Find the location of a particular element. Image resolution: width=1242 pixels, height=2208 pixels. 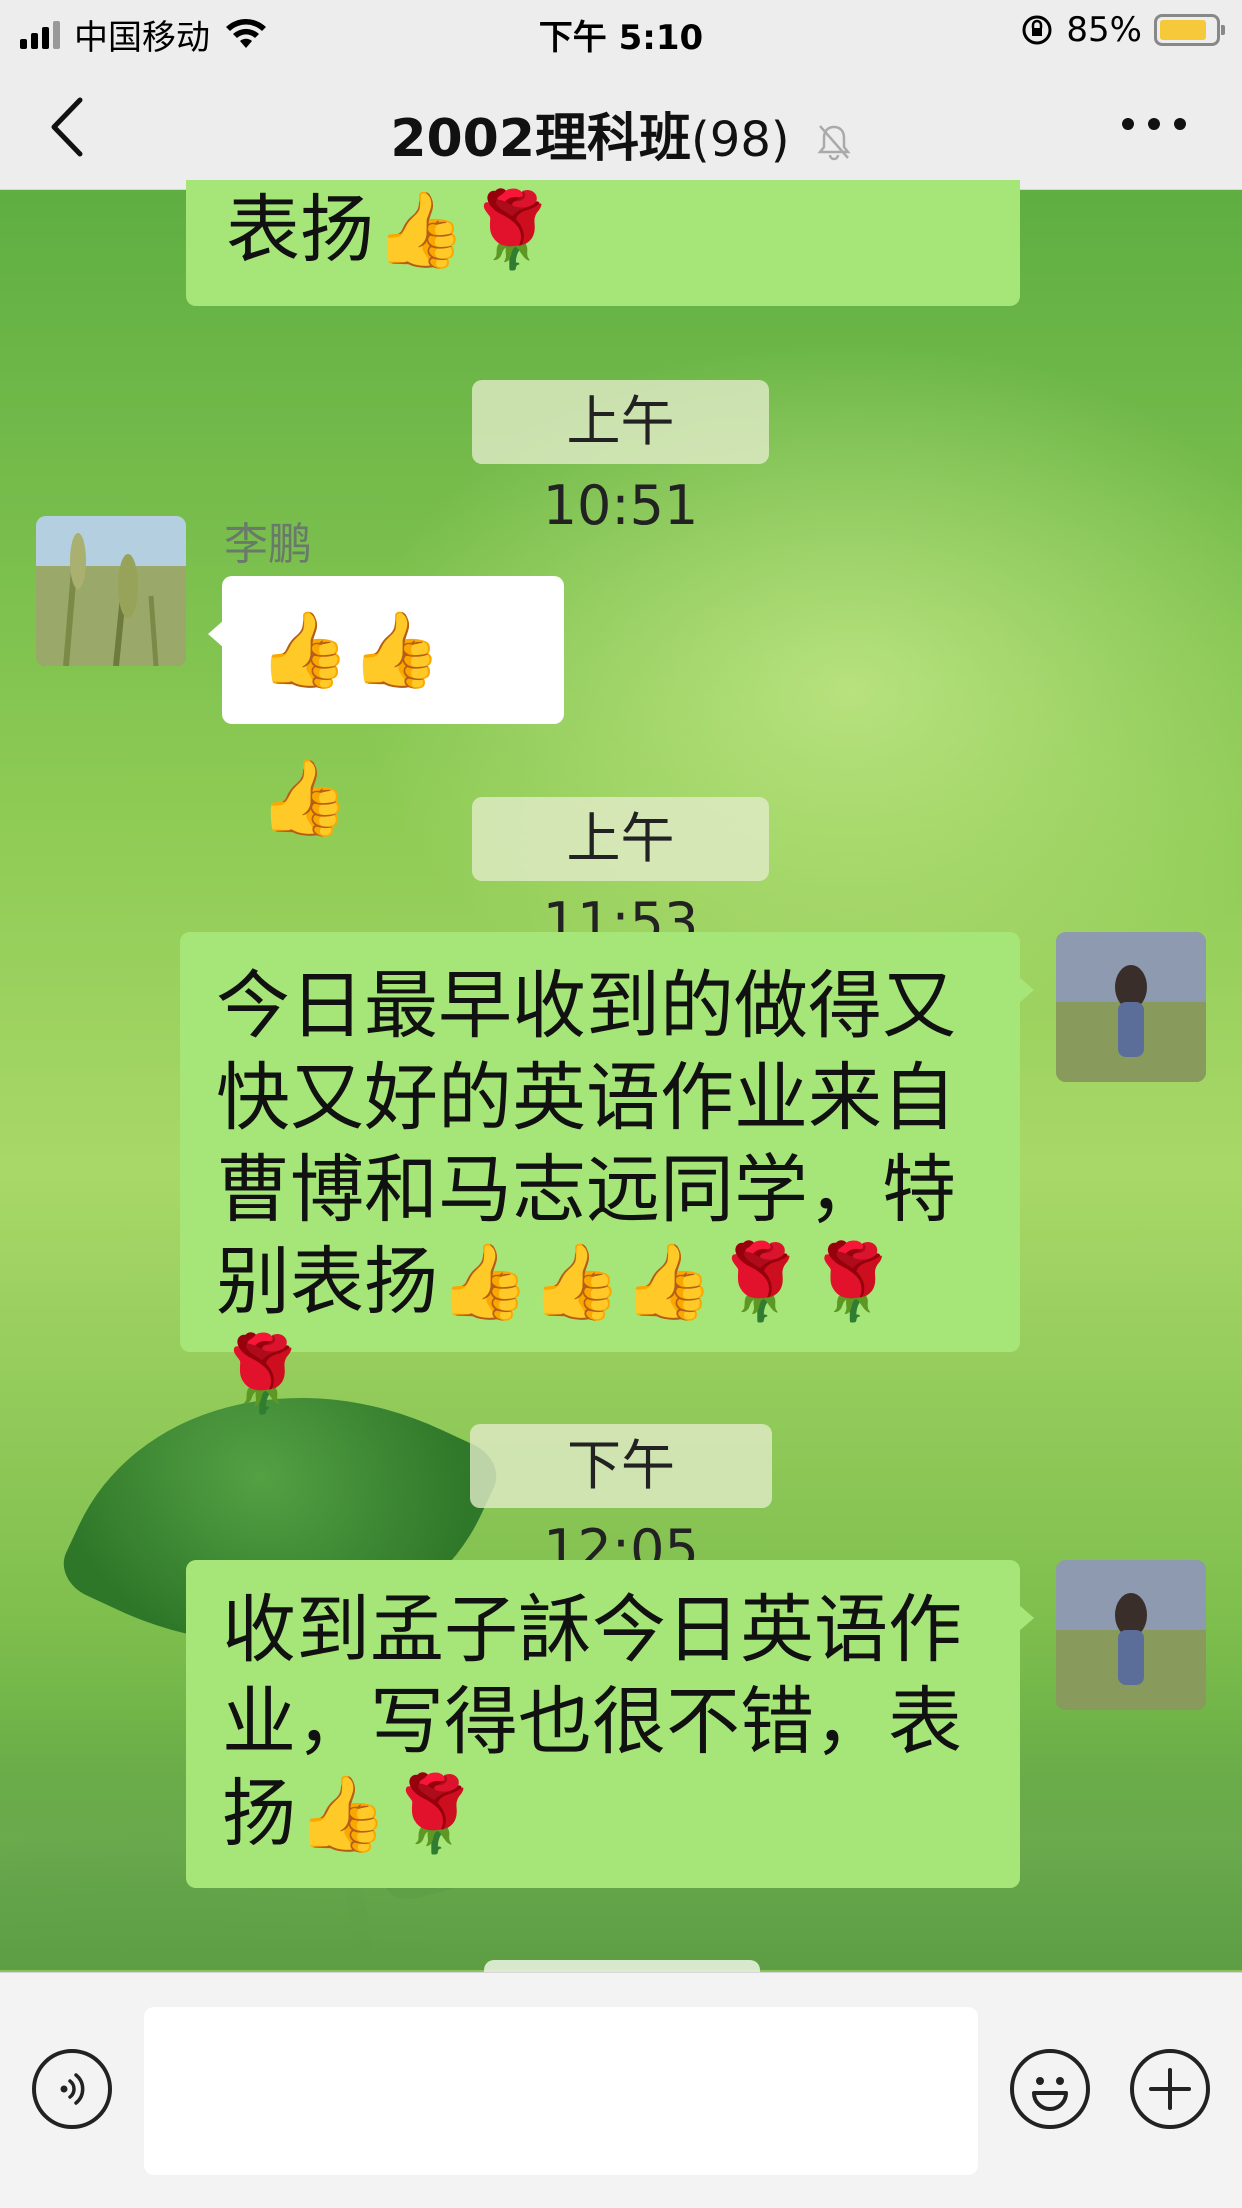

wheat-image is located at coordinates (111, 591).